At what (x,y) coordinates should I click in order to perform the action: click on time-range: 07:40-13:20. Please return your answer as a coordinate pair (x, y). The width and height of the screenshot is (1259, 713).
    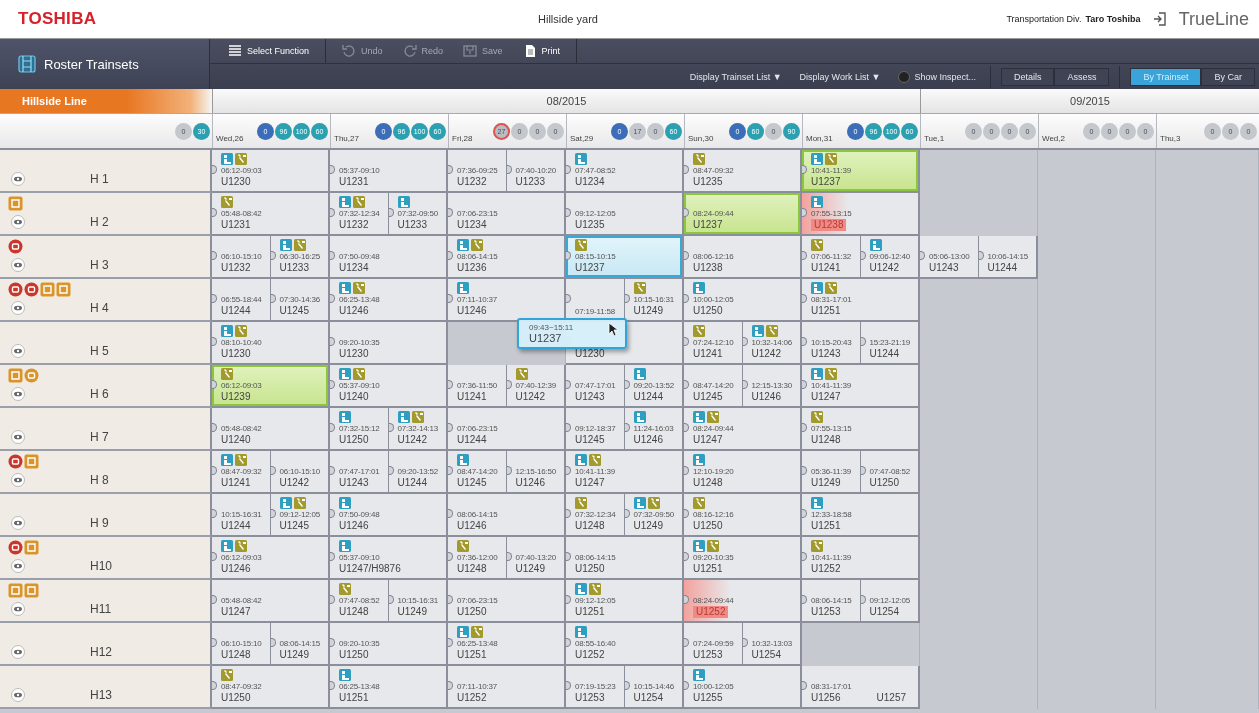
    Looking at the image, I should click on (535, 558).